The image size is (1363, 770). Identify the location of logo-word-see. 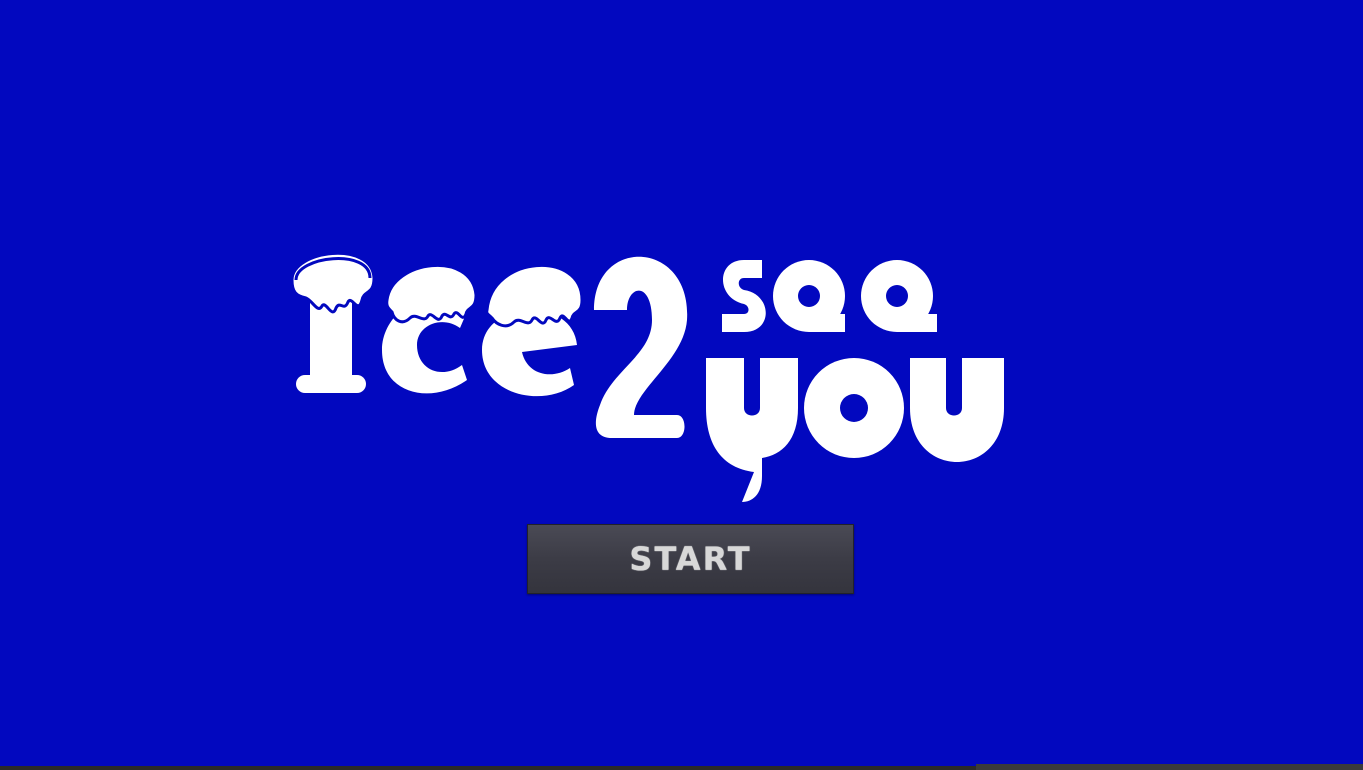
(829, 296).